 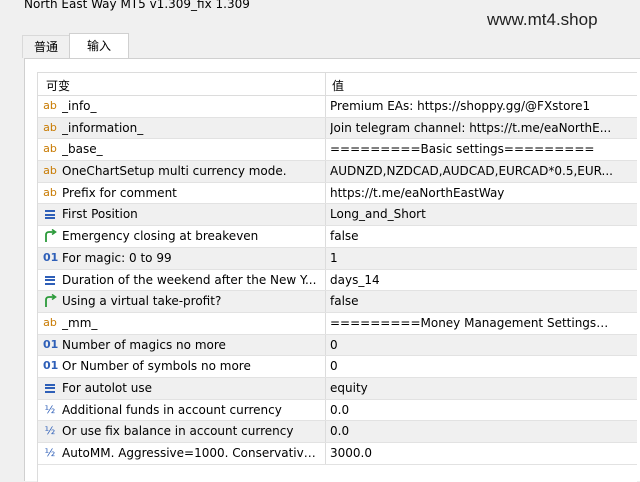 I want to click on table-header: 可变 值, so click(x=337, y=84).